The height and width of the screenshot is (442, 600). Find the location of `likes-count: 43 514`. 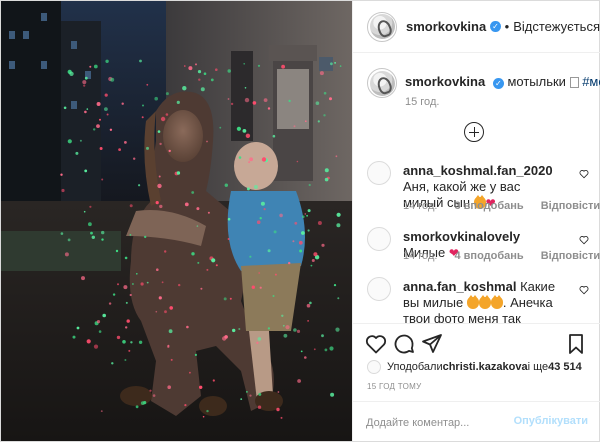

likes-count: 43 514 is located at coordinates (565, 367).